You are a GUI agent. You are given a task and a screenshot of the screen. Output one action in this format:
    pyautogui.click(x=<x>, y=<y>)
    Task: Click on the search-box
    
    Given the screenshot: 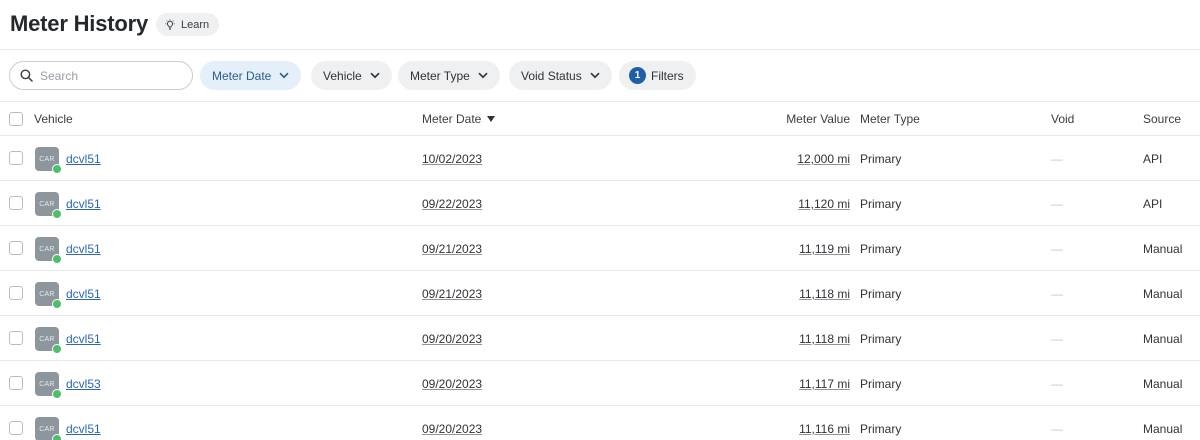 What is the action you would take?
    pyautogui.click(x=101, y=75)
    